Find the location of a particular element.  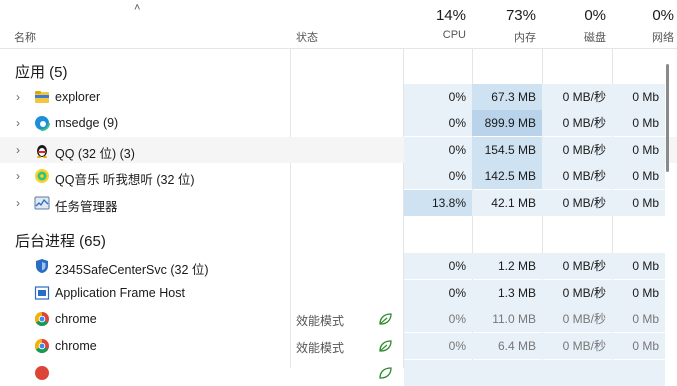

qq-music-icon is located at coordinates (42, 176).